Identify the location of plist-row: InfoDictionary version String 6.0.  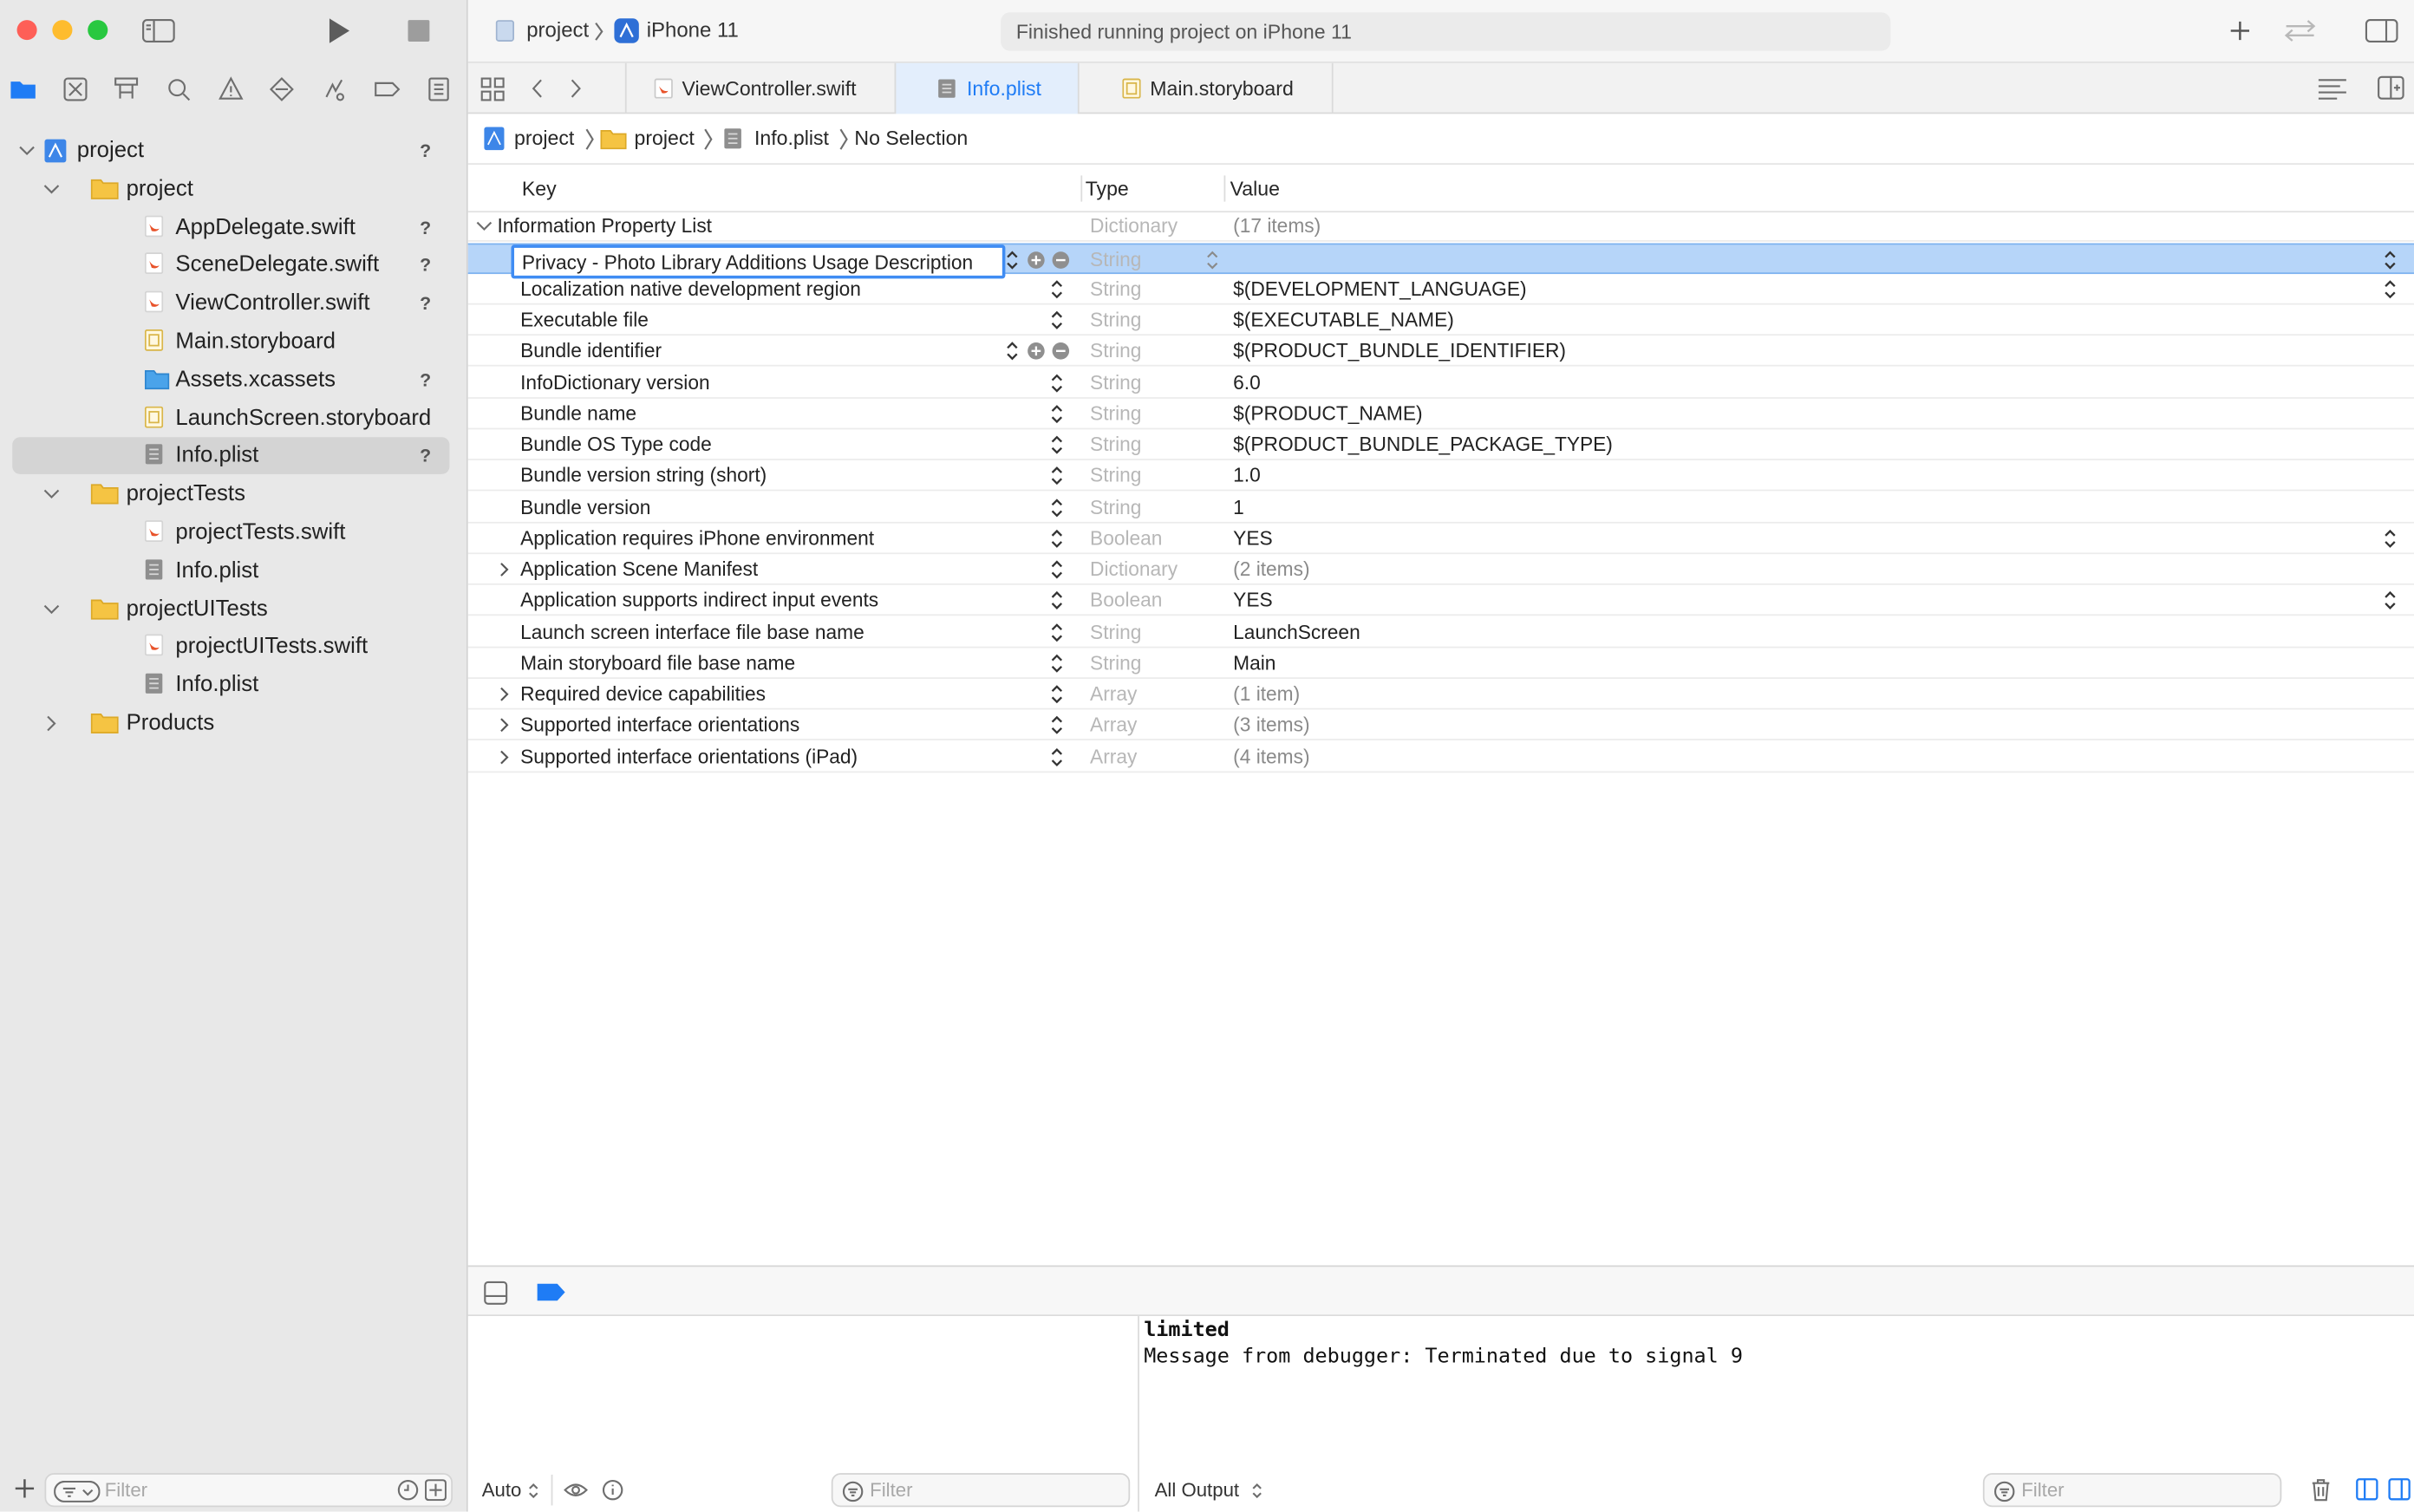
(1440, 382).